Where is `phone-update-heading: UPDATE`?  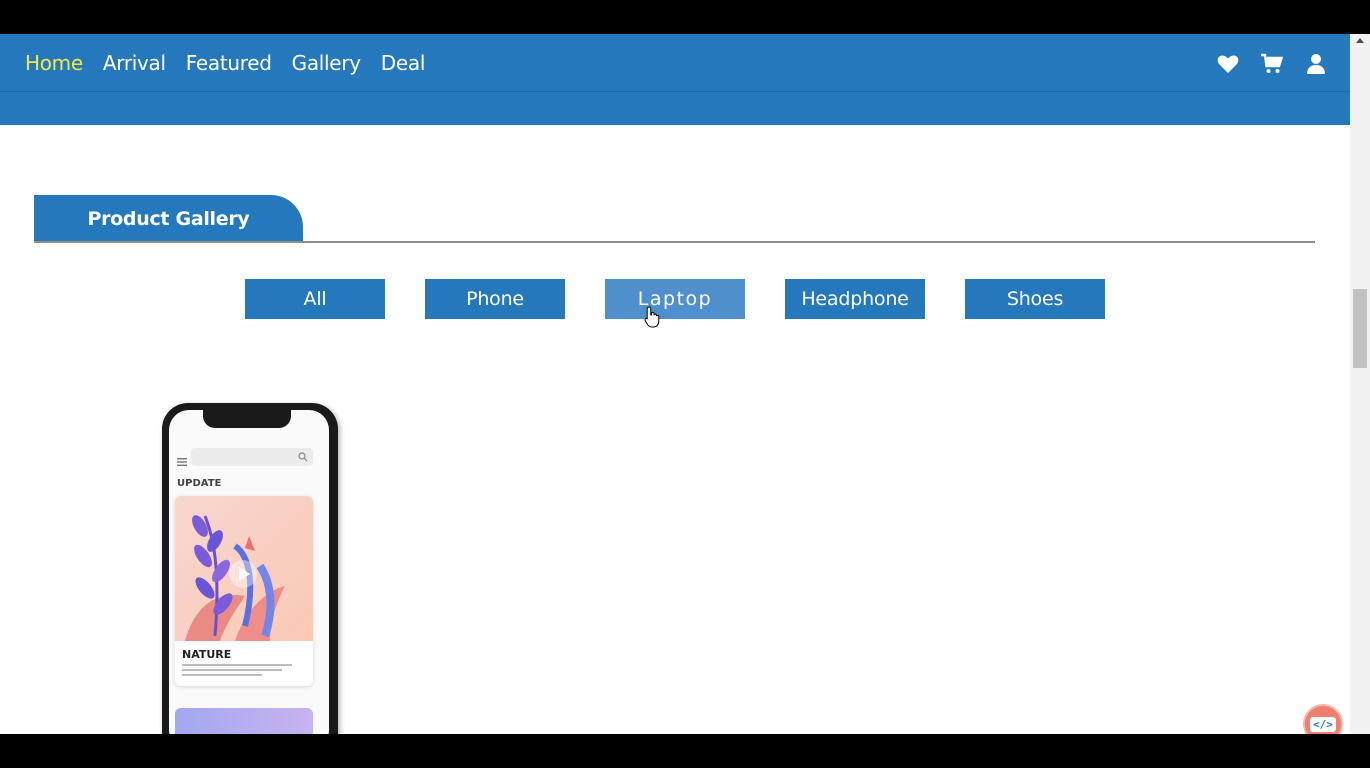 phone-update-heading: UPDATE is located at coordinates (199, 483).